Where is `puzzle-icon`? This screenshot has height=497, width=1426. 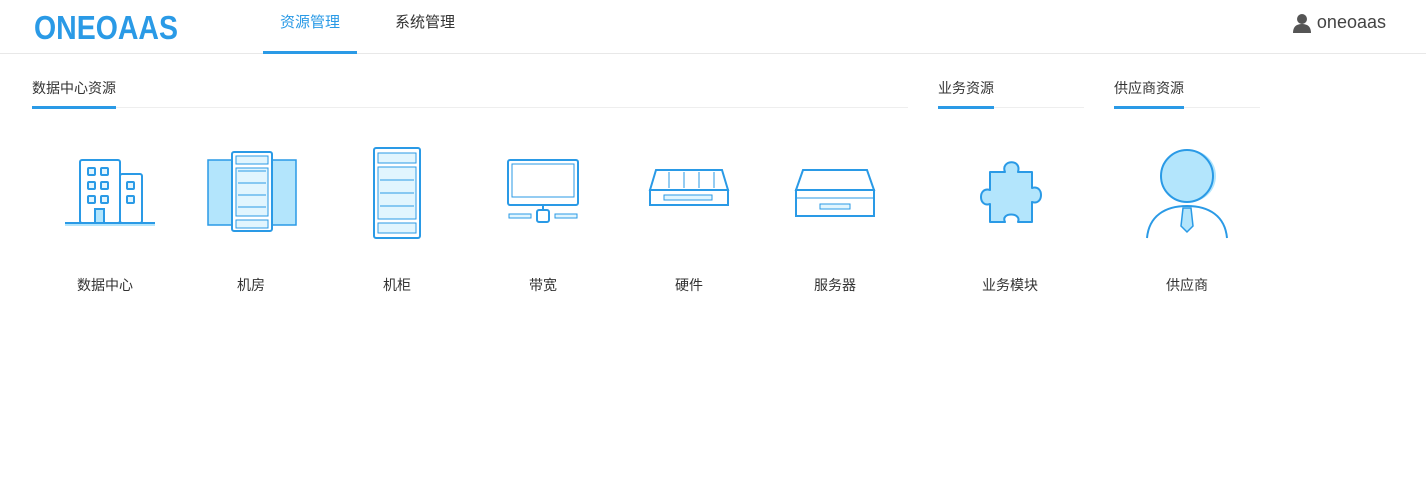 puzzle-icon is located at coordinates (1011, 192).